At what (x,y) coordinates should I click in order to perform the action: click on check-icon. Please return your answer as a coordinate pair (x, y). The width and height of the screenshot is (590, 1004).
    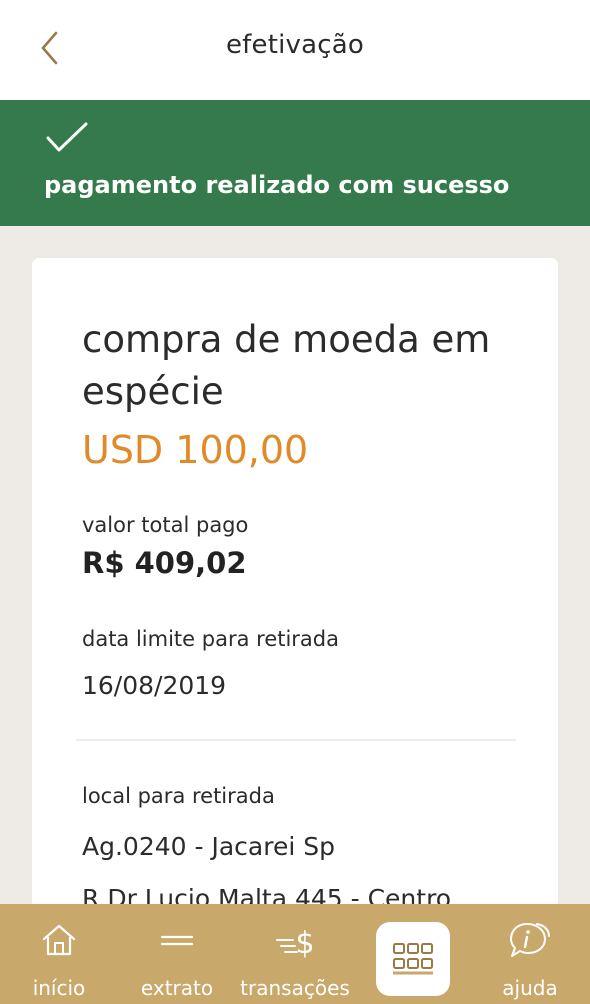
    Looking at the image, I should click on (67, 140).